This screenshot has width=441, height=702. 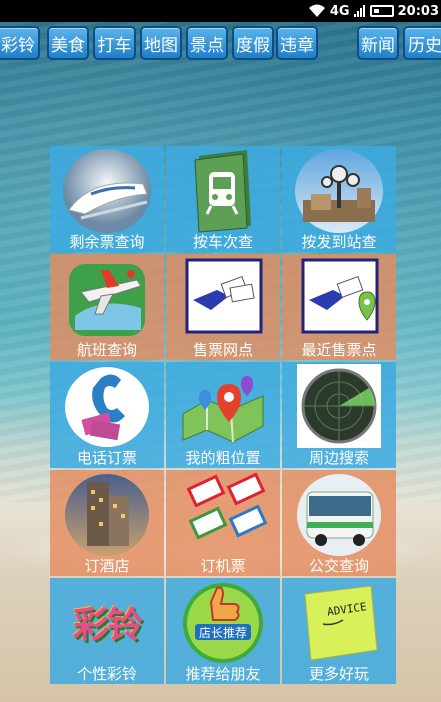 What do you see at coordinates (106, 350) in the screenshot?
I see `grid-item-label: 航班查询` at bounding box center [106, 350].